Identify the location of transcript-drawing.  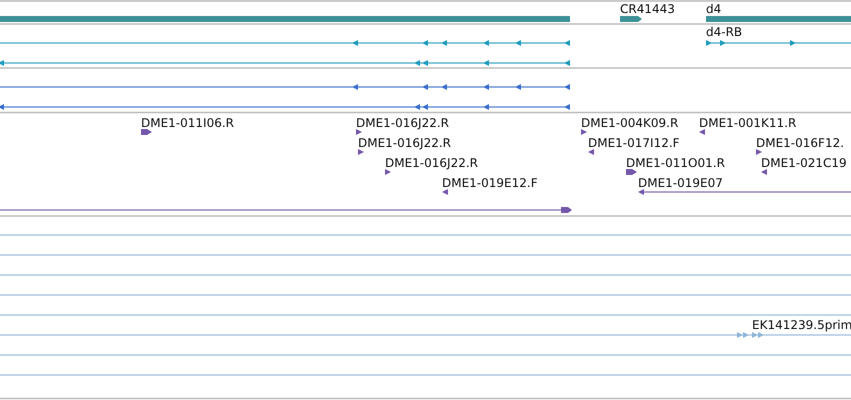
(778, 43).